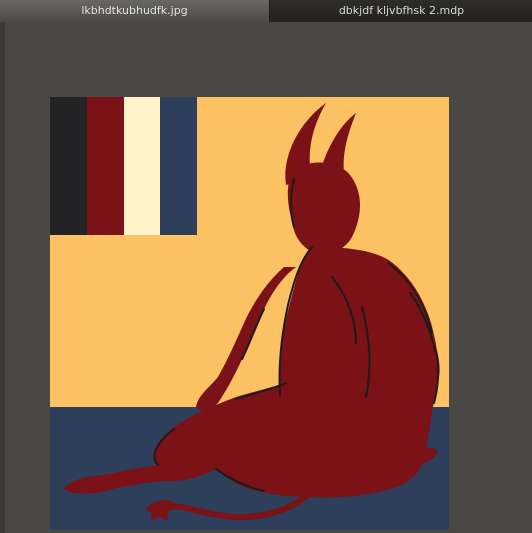 The image size is (532, 533). I want to click on tail, so click(231, 506).